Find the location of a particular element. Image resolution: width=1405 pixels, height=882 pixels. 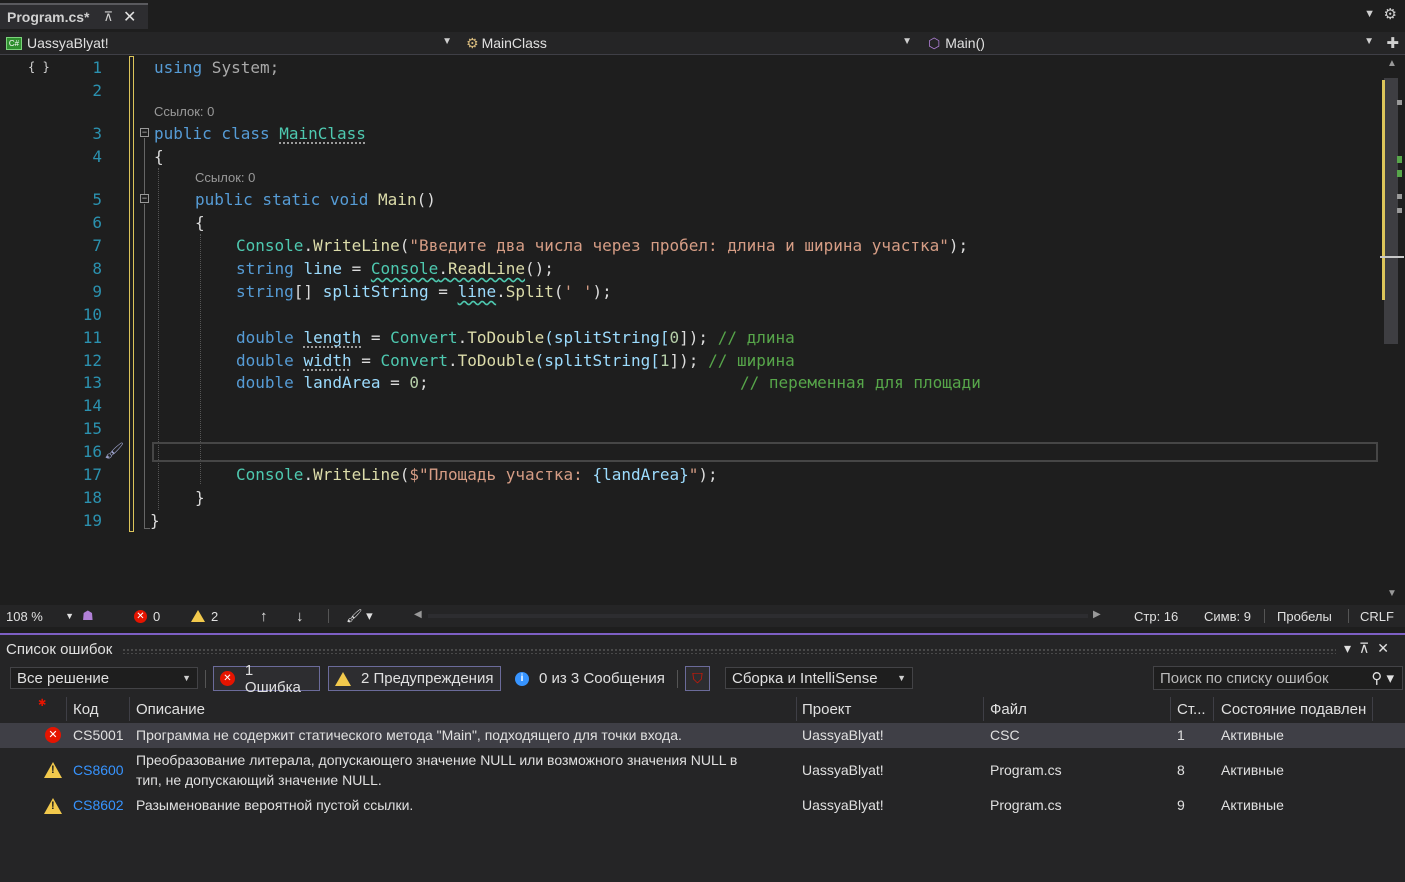

line-number: 16 is located at coordinates (92, 451).